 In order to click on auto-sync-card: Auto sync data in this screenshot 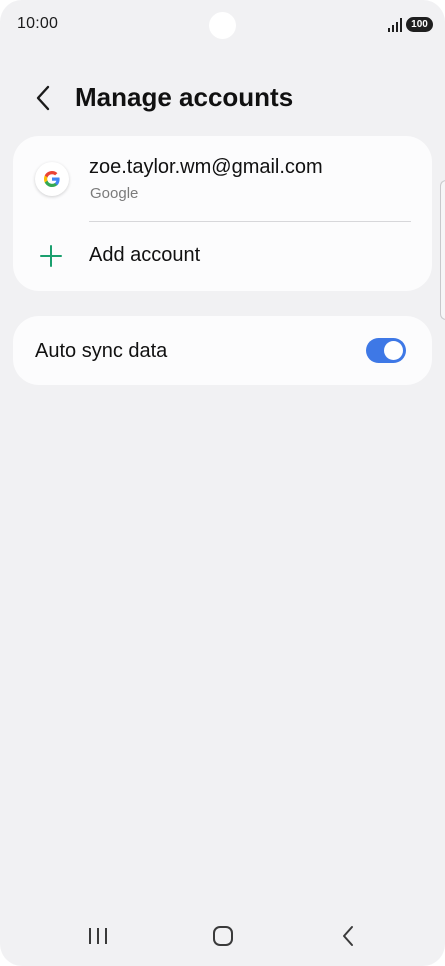, I will do `click(222, 350)`.